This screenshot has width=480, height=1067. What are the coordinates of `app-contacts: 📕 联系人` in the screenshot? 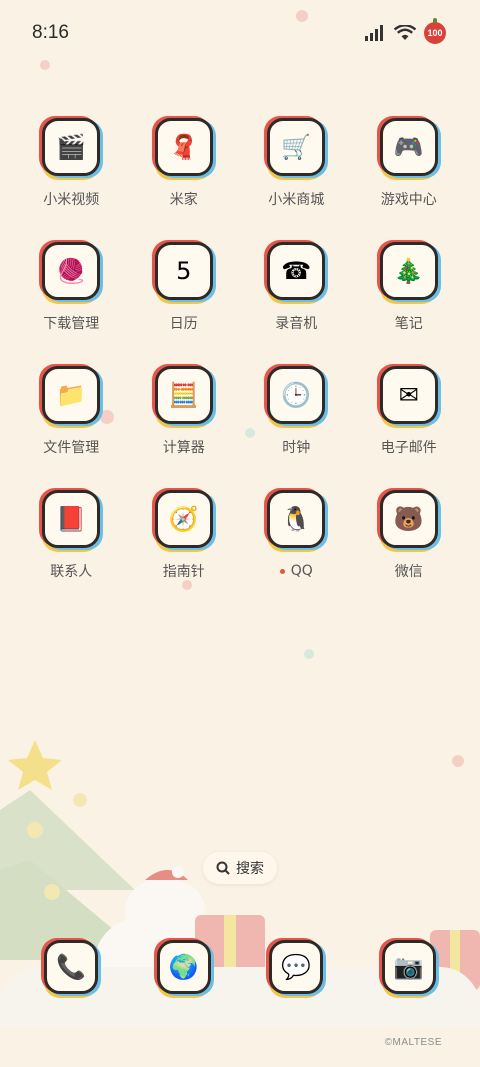 It's located at (71, 535).